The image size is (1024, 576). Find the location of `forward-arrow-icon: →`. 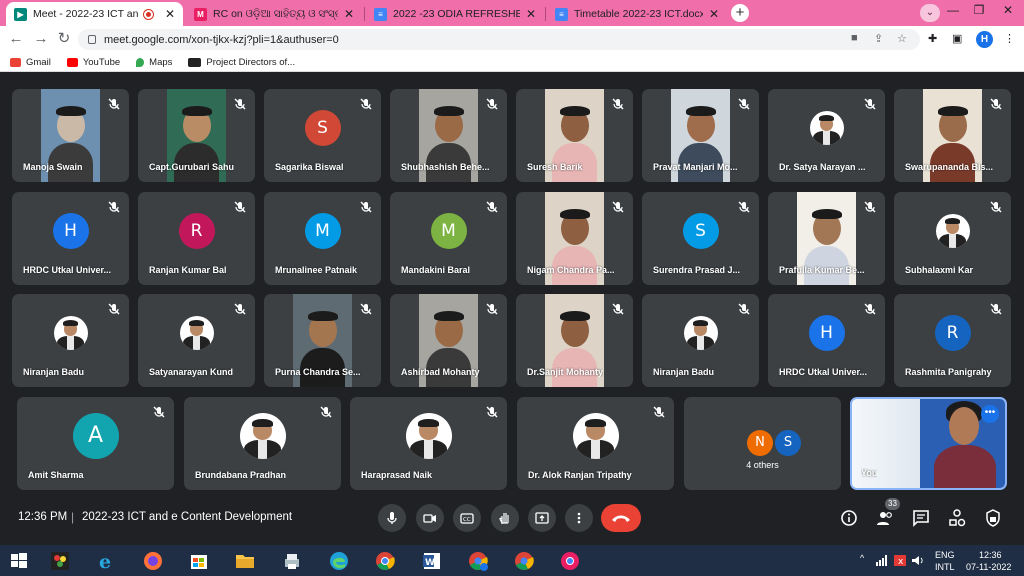

forward-arrow-icon: → is located at coordinates (41, 39).